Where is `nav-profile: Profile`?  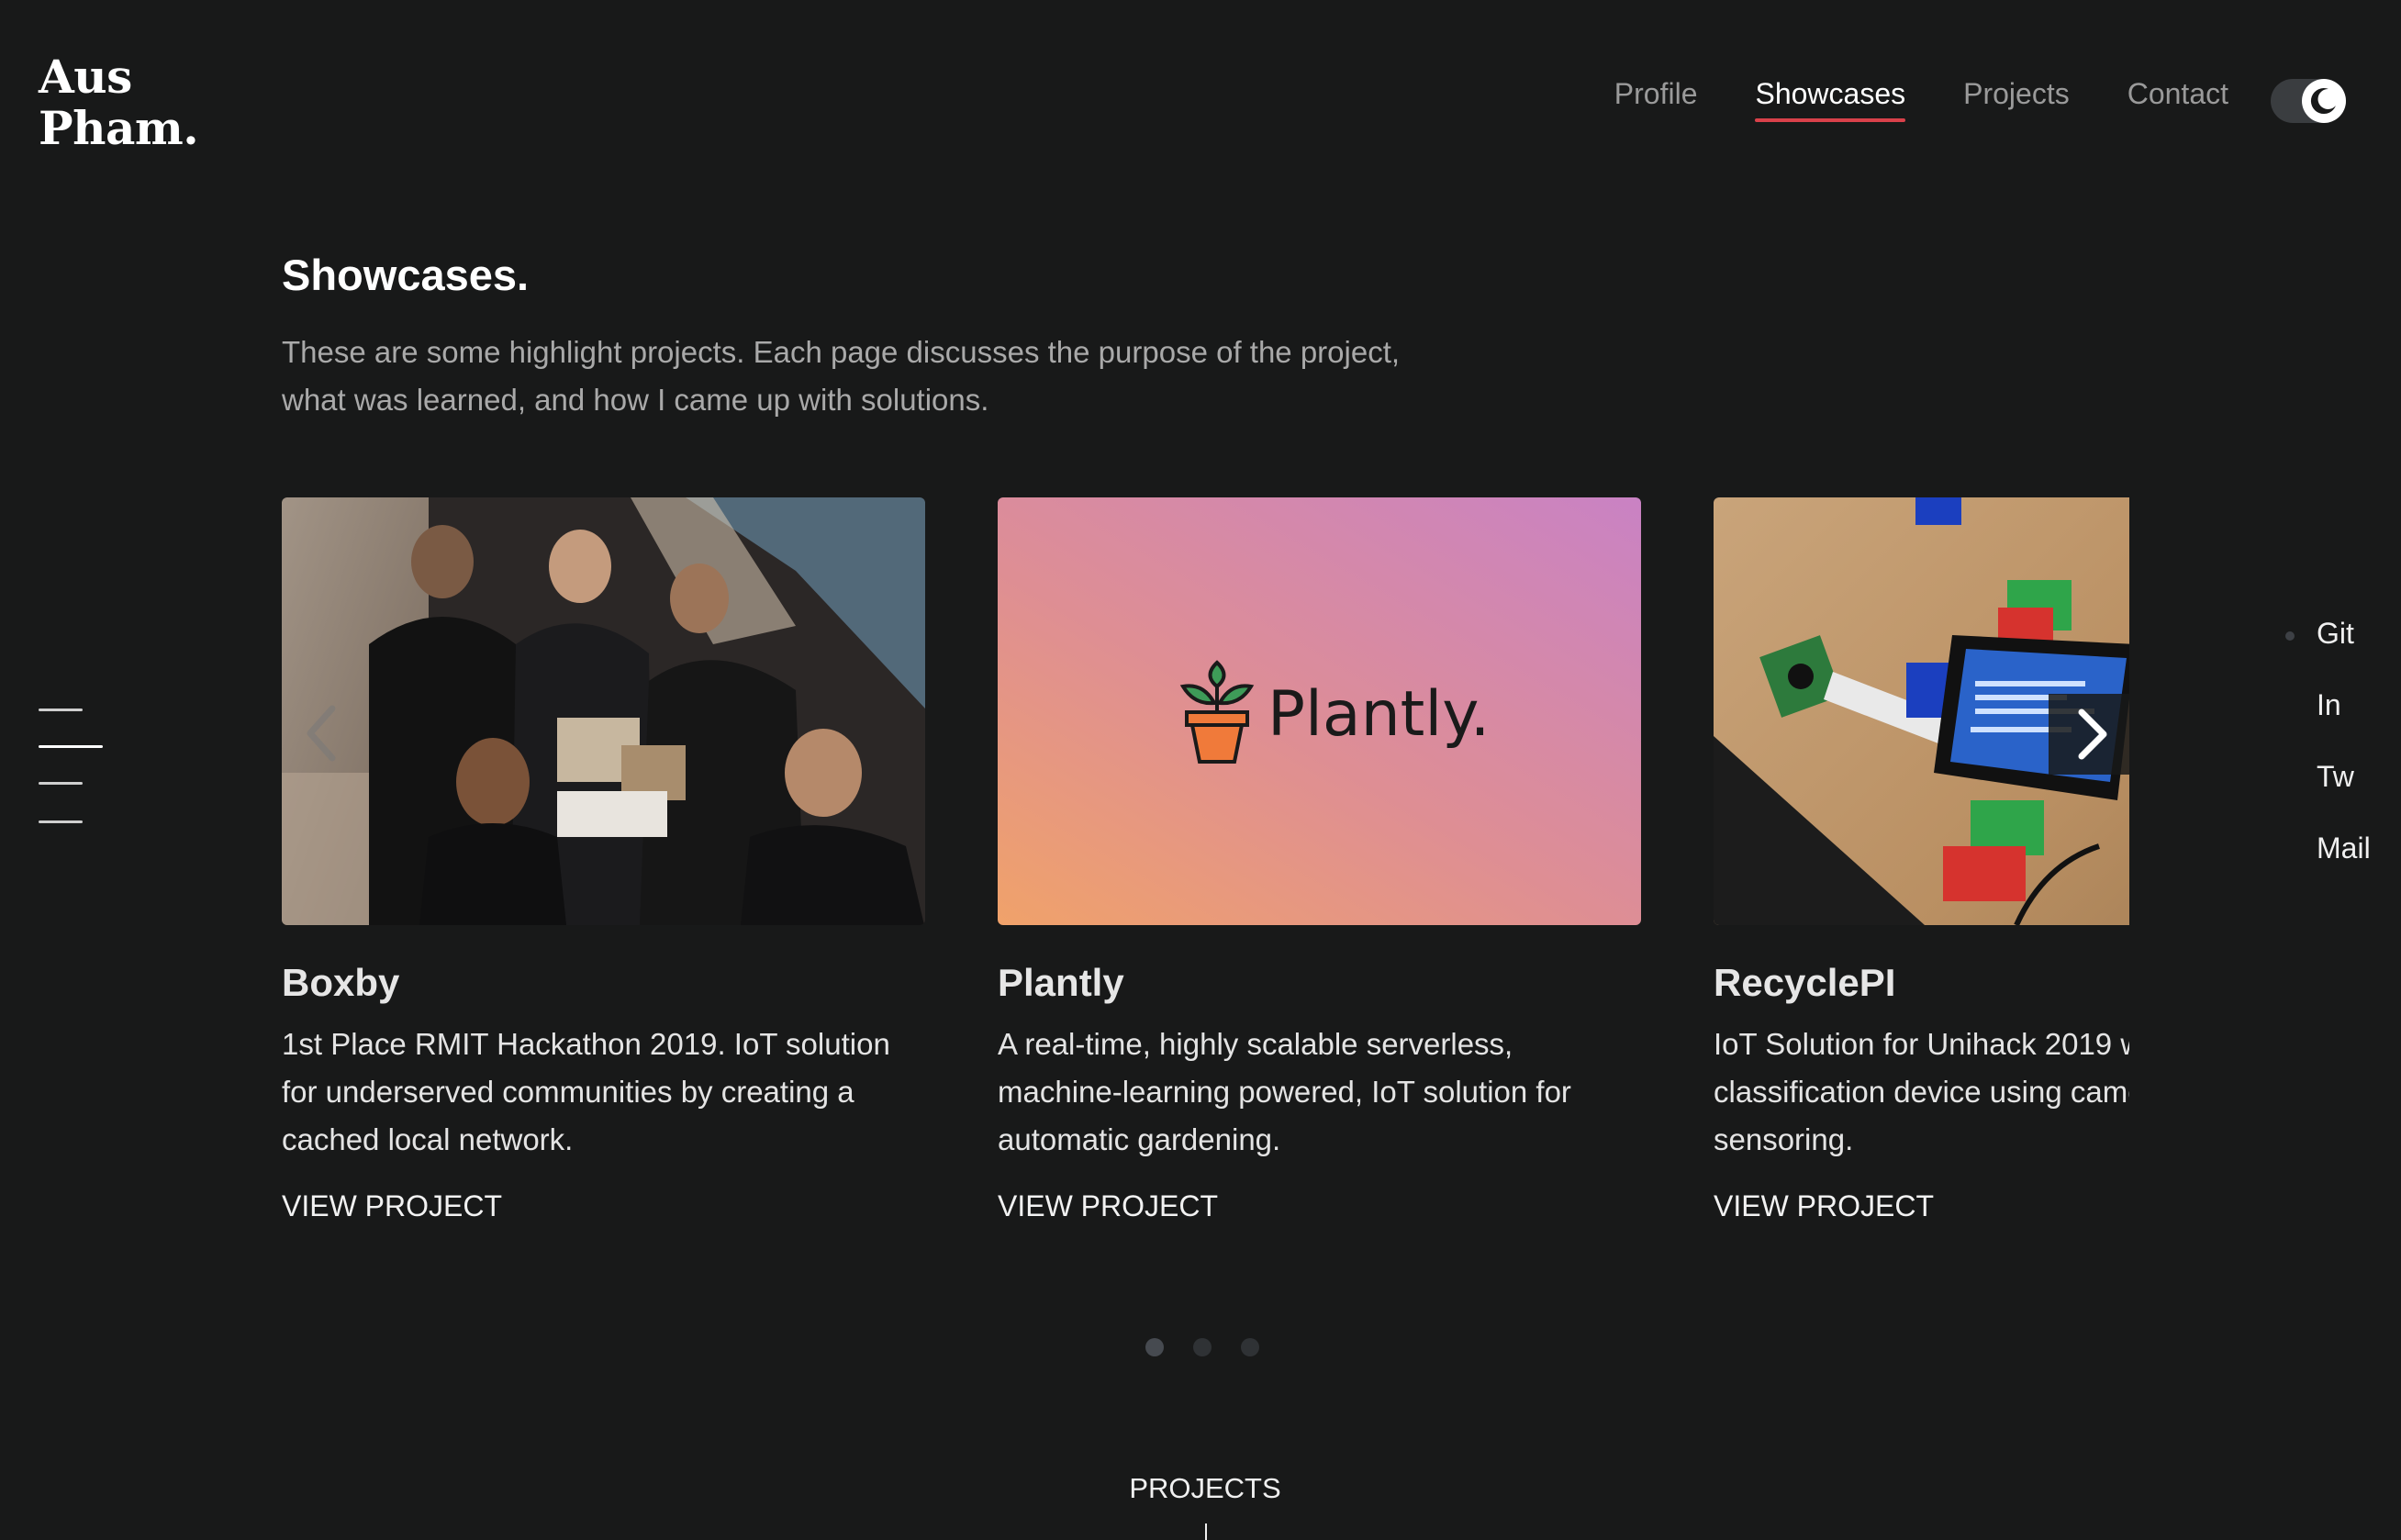 nav-profile: Profile is located at coordinates (1656, 98).